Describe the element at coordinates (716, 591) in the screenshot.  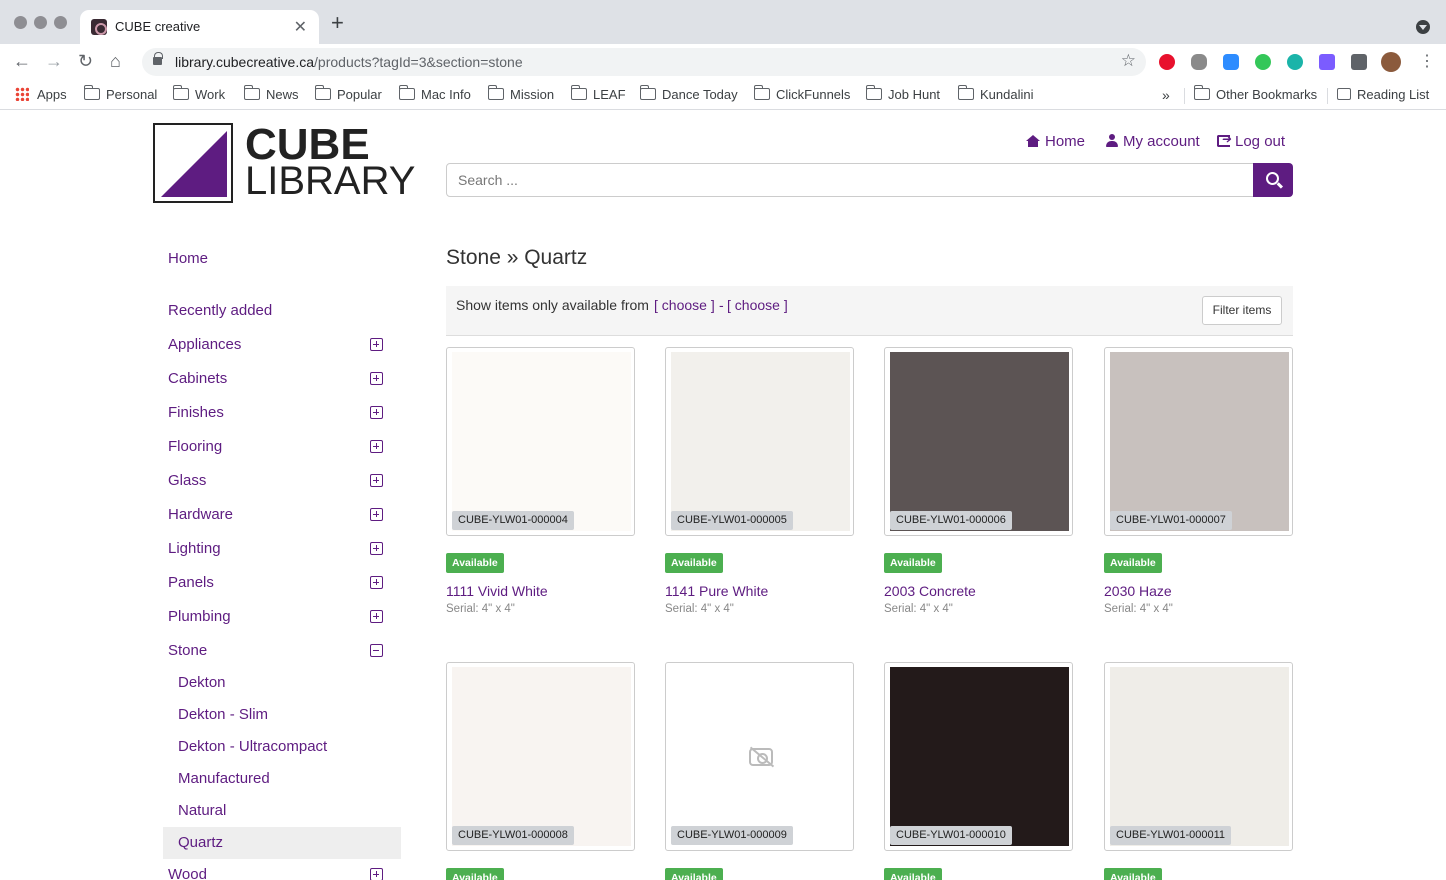
I see `product-name-link: 1141 Pure White` at that location.